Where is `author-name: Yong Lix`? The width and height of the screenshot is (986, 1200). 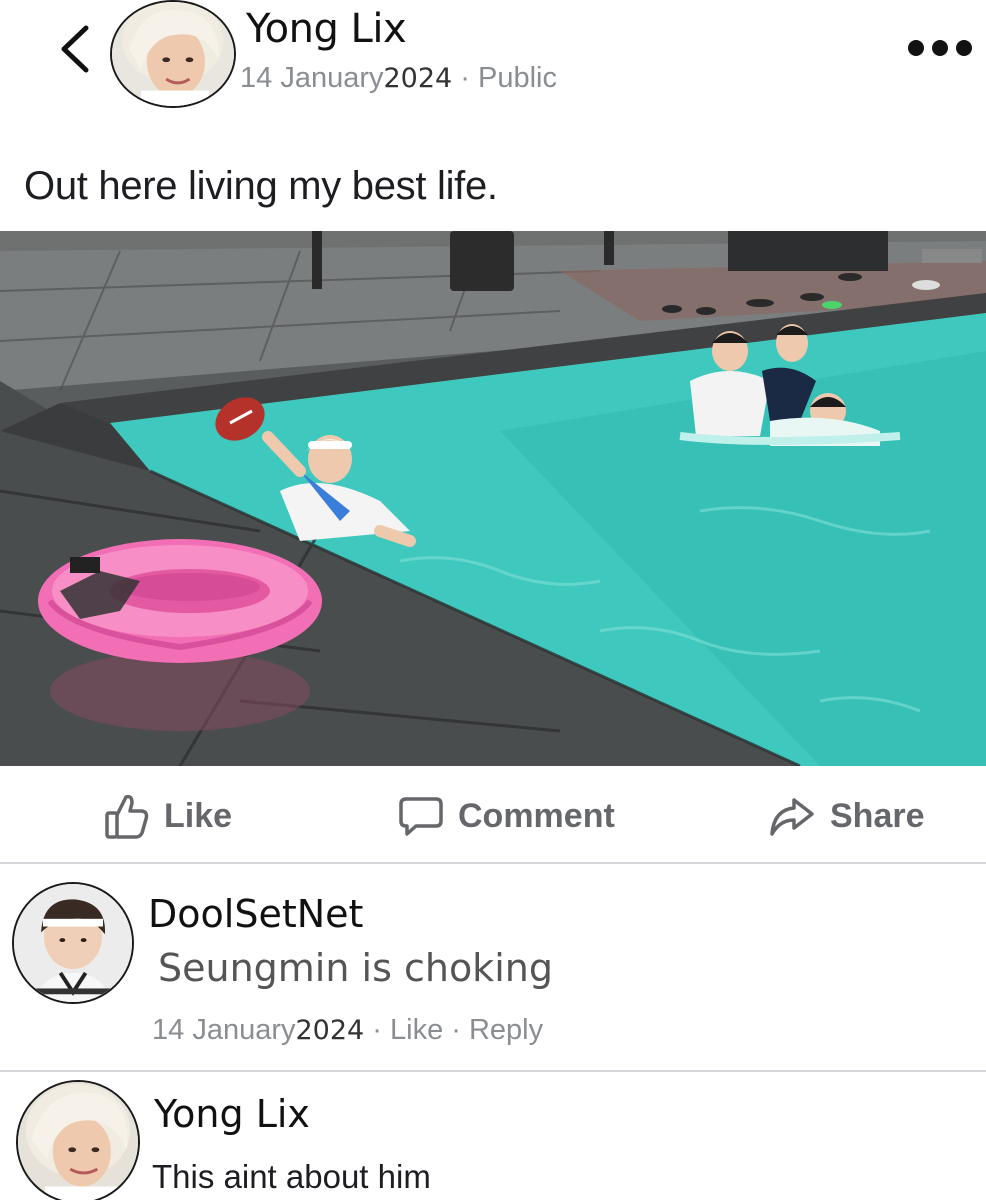
author-name: Yong Lix is located at coordinates (326, 29).